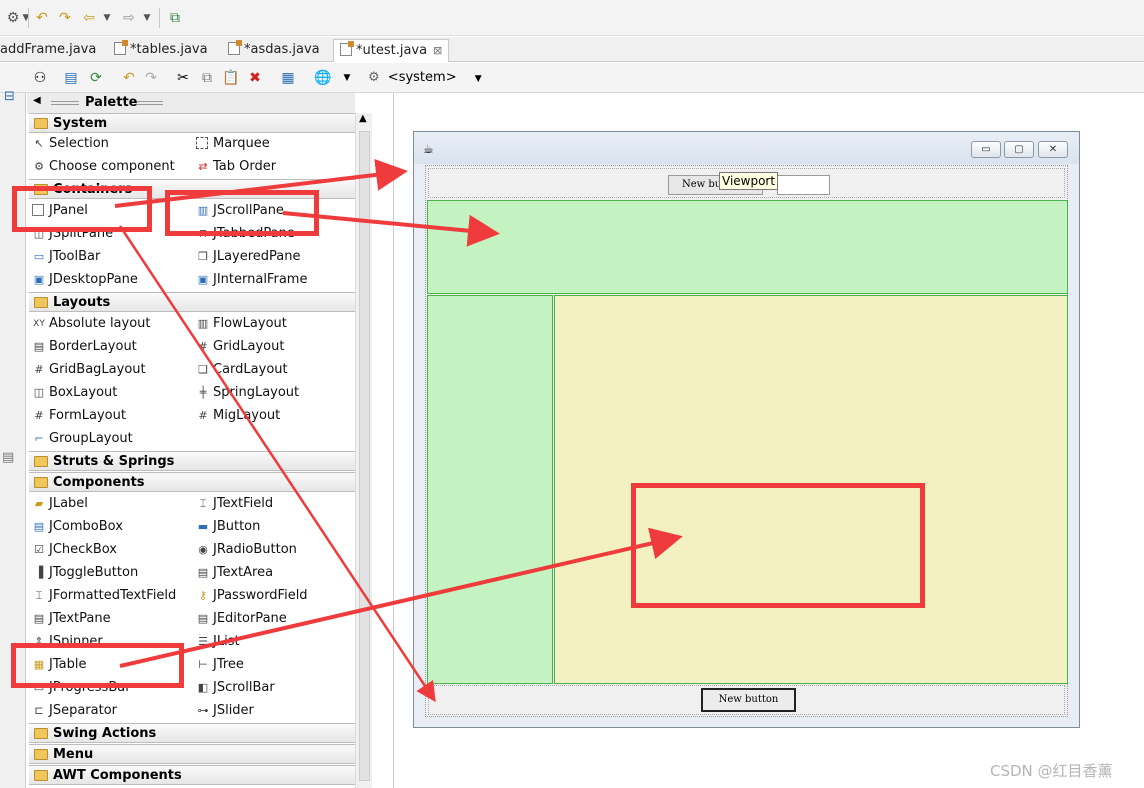  I want to click on palette-item-jdesktoppane: ▣ JDesktopPane, so click(83, 280).